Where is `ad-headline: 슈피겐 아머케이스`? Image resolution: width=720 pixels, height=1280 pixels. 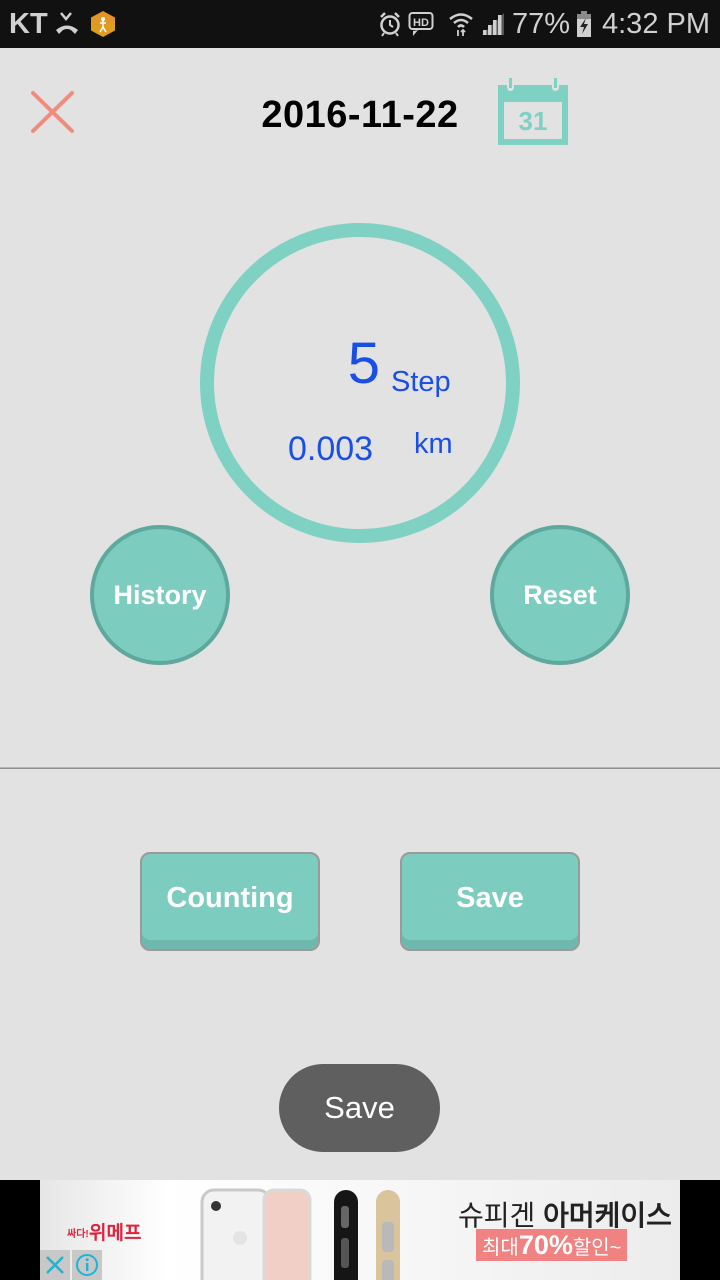
ad-headline: 슈피겐 아머케이스 is located at coordinates (565, 1215).